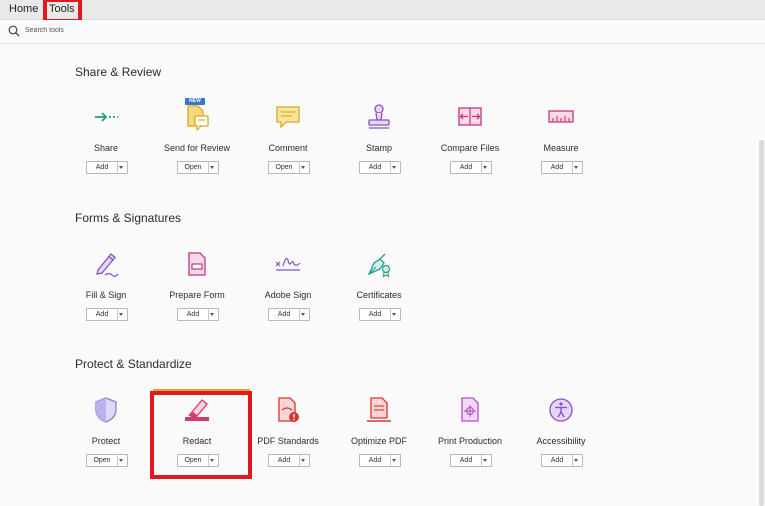 This screenshot has width=765, height=506. I want to click on ruler-icon, so click(561, 116).